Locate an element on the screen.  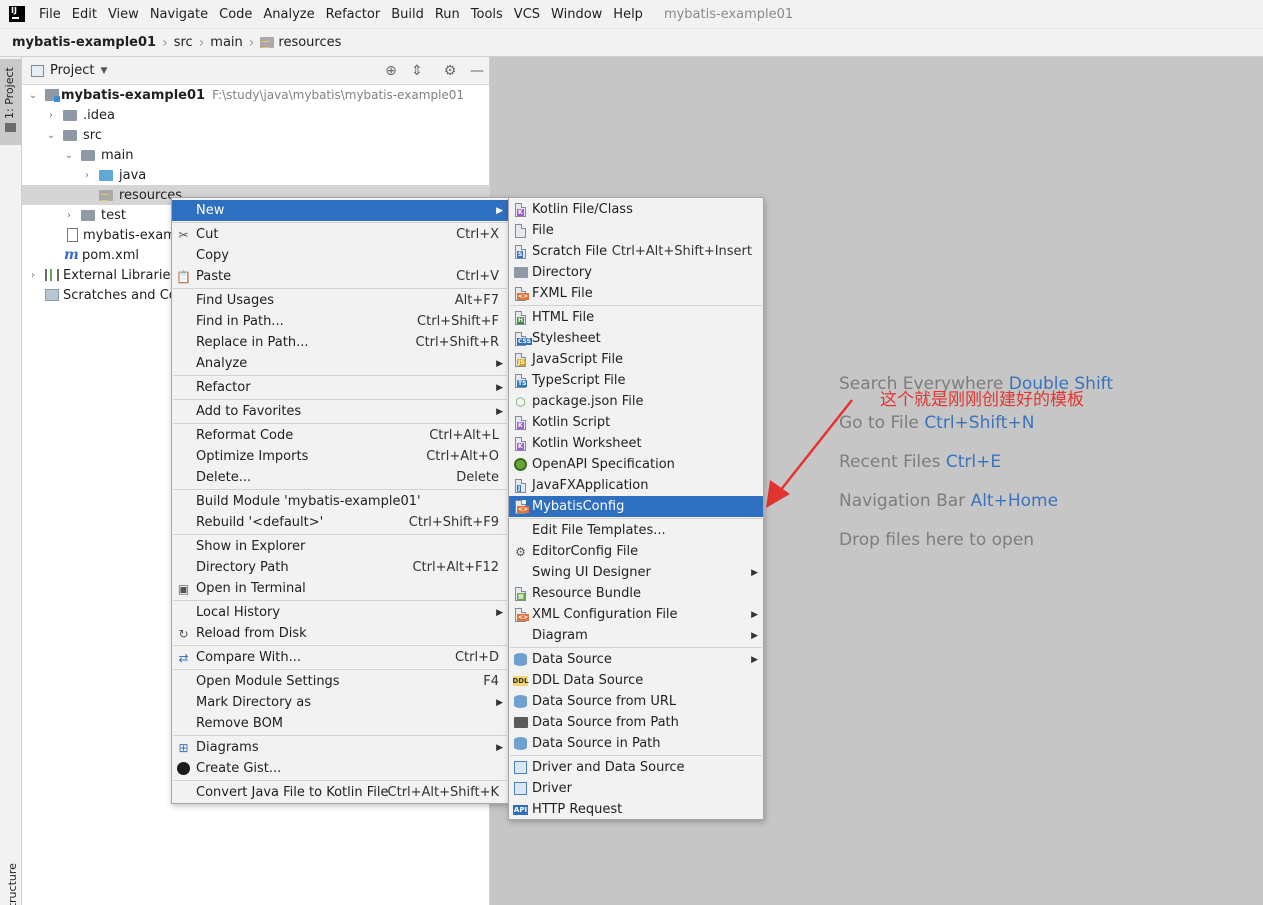
submenu-item-kotlin-file-class: K Kotlin File/Class is located at coordinates (636, 209).